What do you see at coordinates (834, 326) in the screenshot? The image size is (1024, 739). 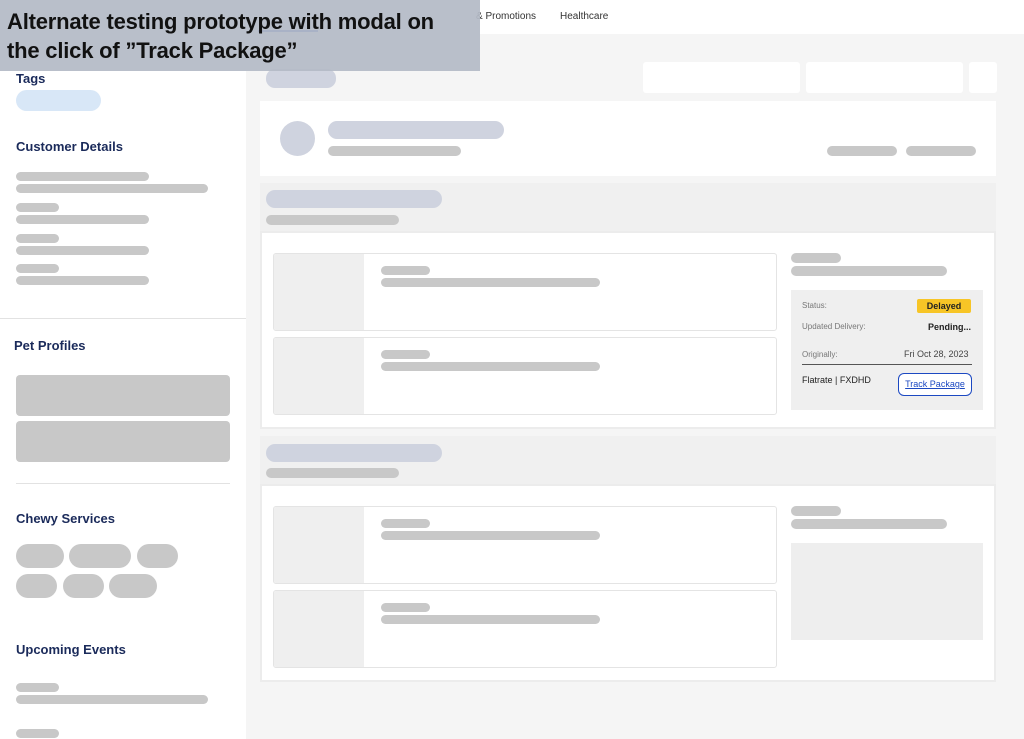 I see `updated-delivery-label: Updated Delivery:` at bounding box center [834, 326].